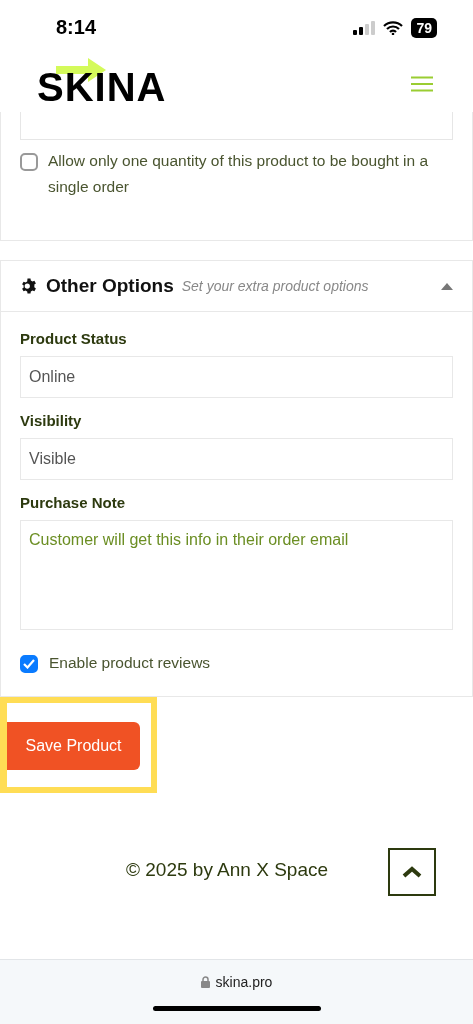 This screenshot has height=1024, width=473. I want to click on panel-subtitle: Set your extra product options, so click(275, 286).